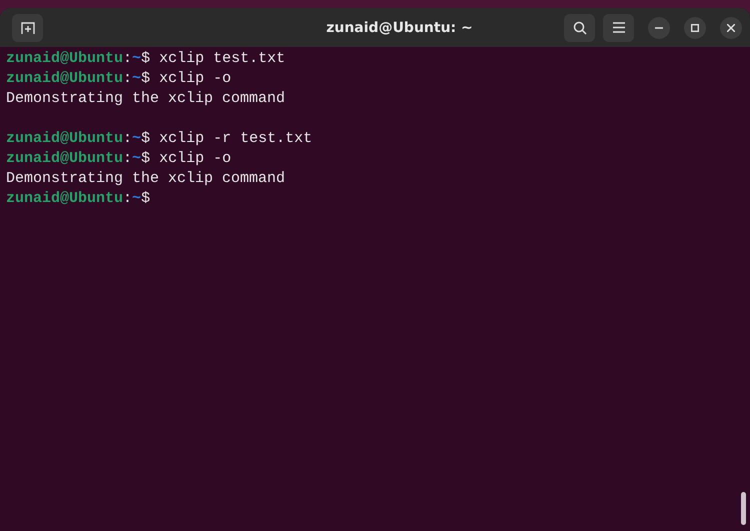 The image size is (750, 531). Describe the element at coordinates (743, 508) in the screenshot. I see `scrollbar` at that location.